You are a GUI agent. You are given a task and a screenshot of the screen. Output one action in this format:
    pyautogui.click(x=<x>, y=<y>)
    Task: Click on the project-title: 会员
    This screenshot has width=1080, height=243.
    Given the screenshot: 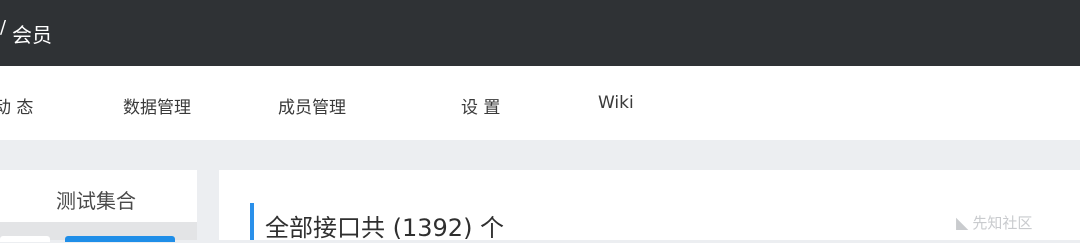 What is the action you would take?
    pyautogui.click(x=32, y=35)
    